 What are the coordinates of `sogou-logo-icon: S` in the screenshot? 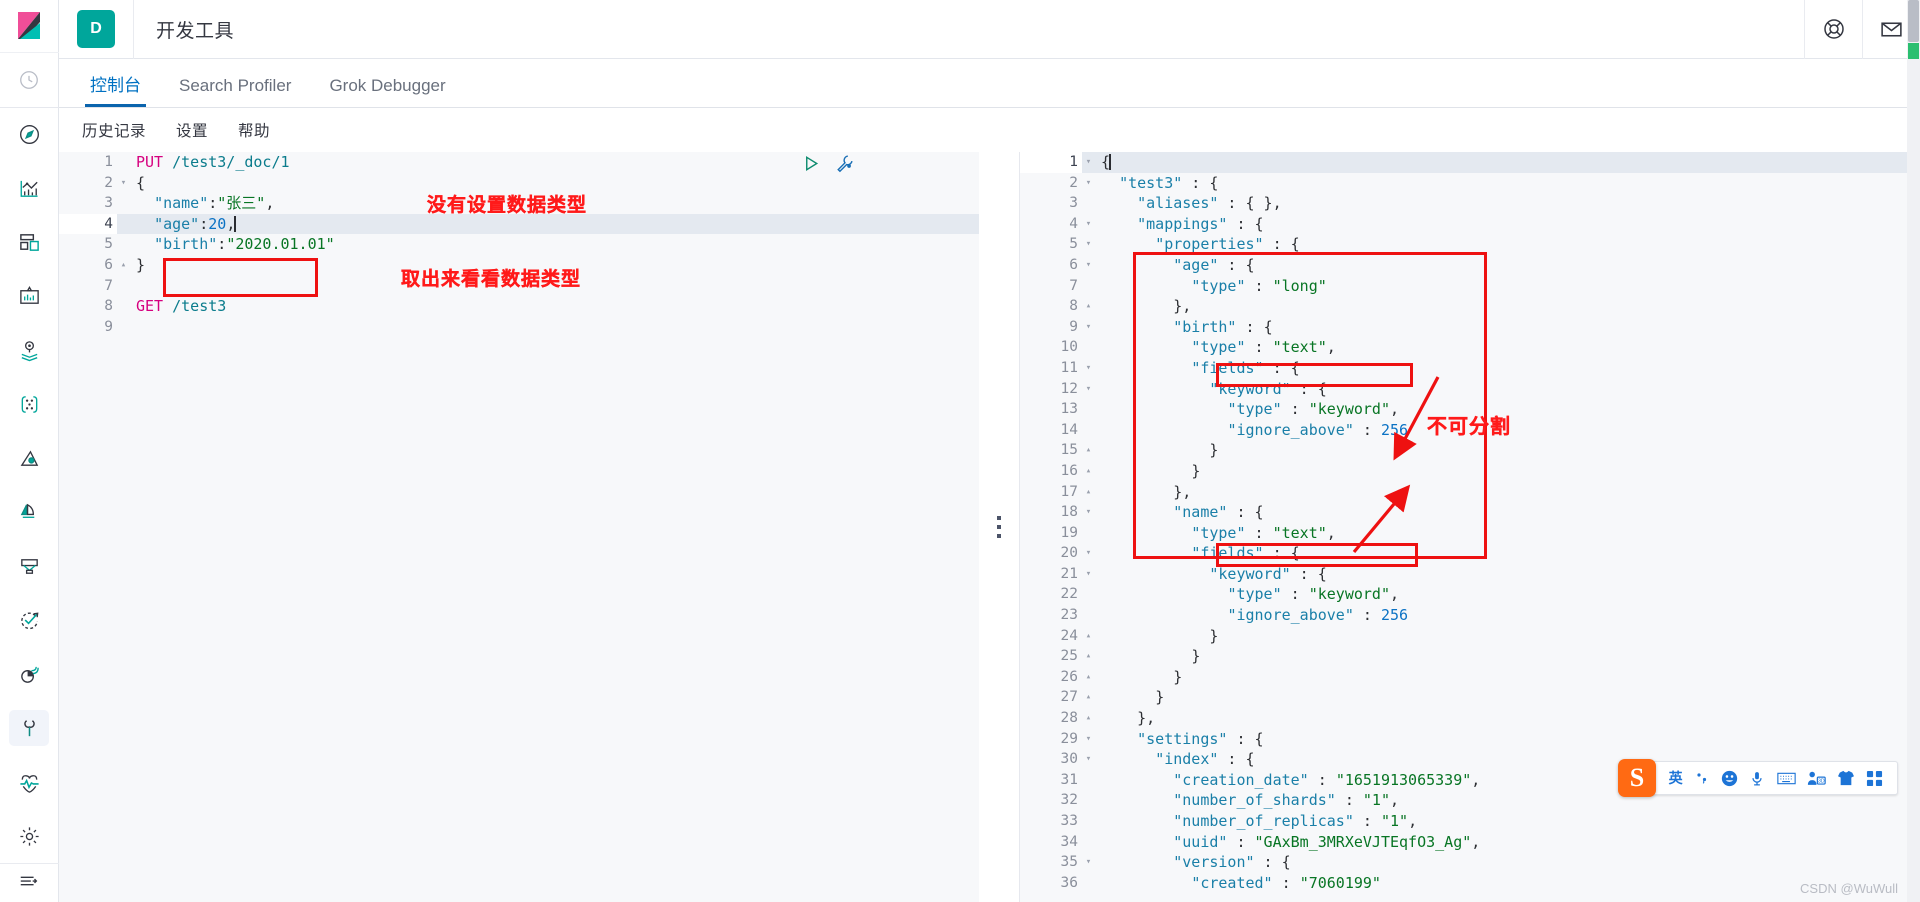 It's located at (1637, 778).